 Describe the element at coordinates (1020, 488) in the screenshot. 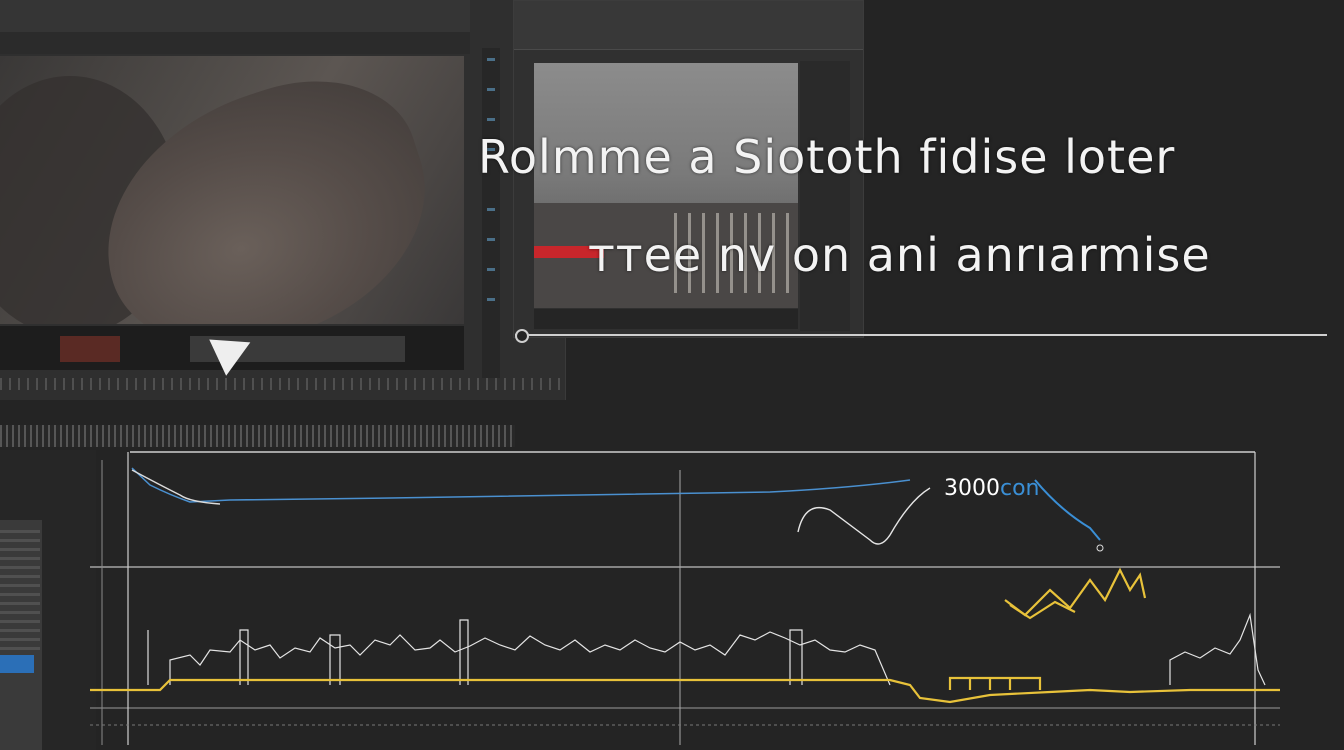

I see `readout-suffix: con` at that location.